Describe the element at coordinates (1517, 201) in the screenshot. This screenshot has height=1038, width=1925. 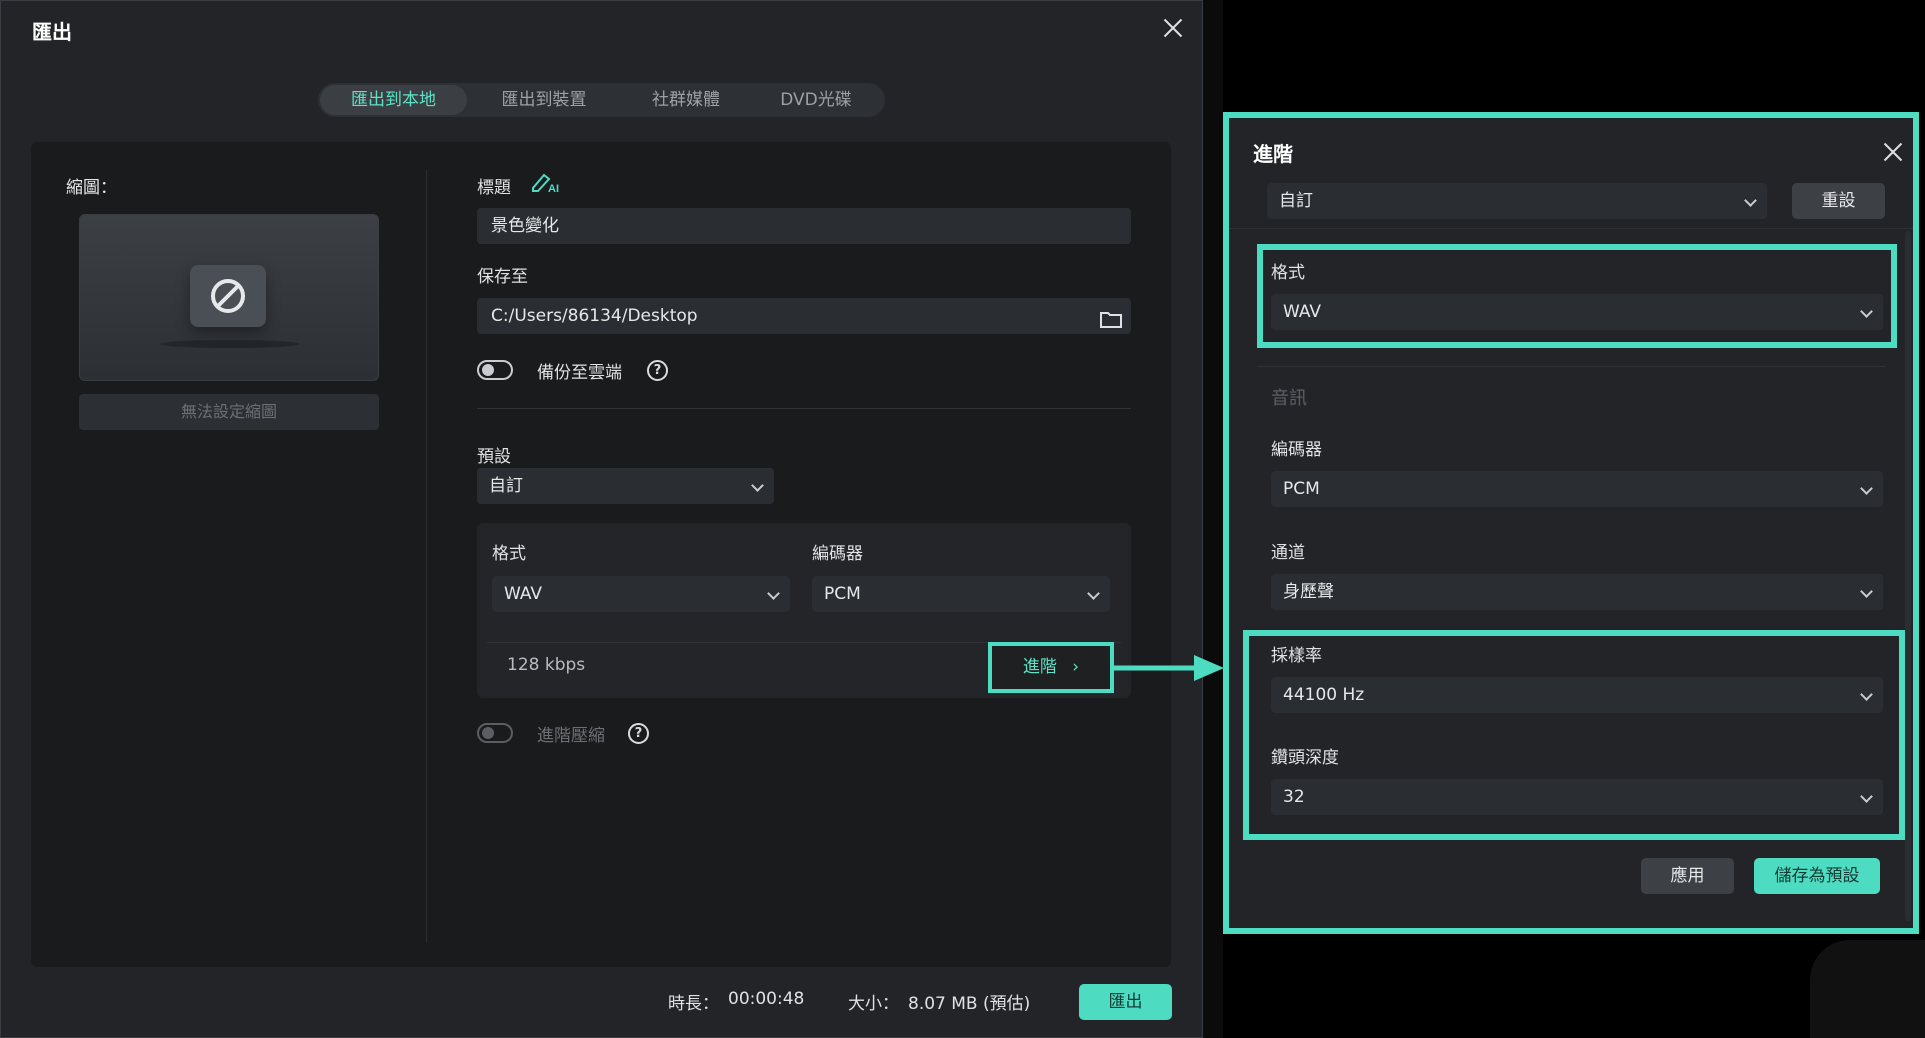
I see `advanced-preset-select: 自訂` at that location.